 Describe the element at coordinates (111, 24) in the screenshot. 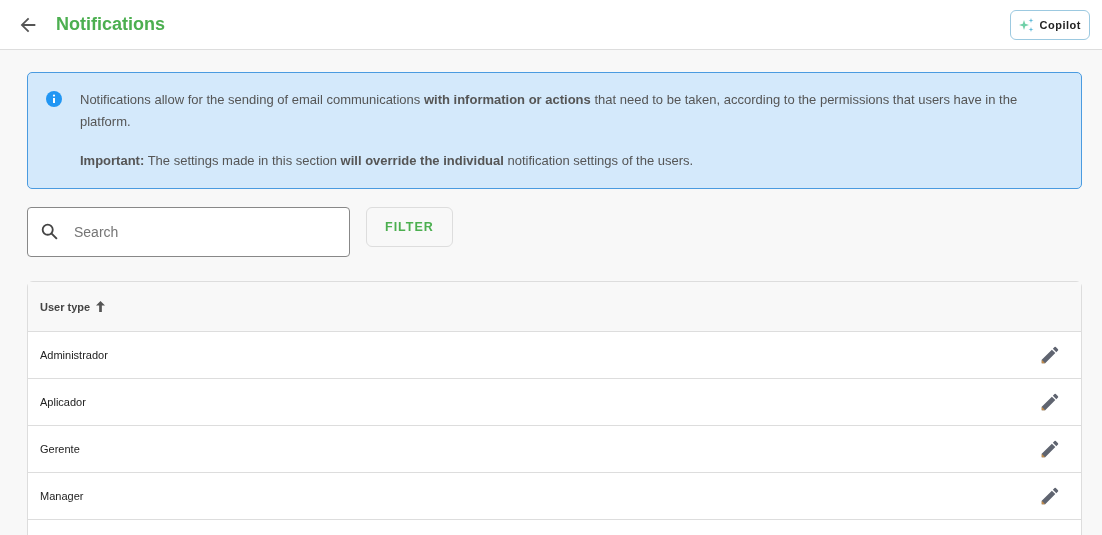

I see `page-title: Notifications` at that location.